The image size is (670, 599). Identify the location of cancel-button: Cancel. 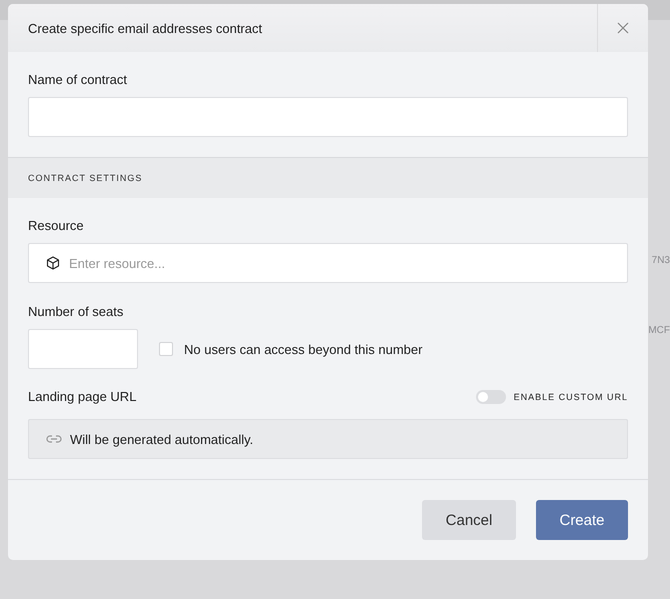
(469, 520).